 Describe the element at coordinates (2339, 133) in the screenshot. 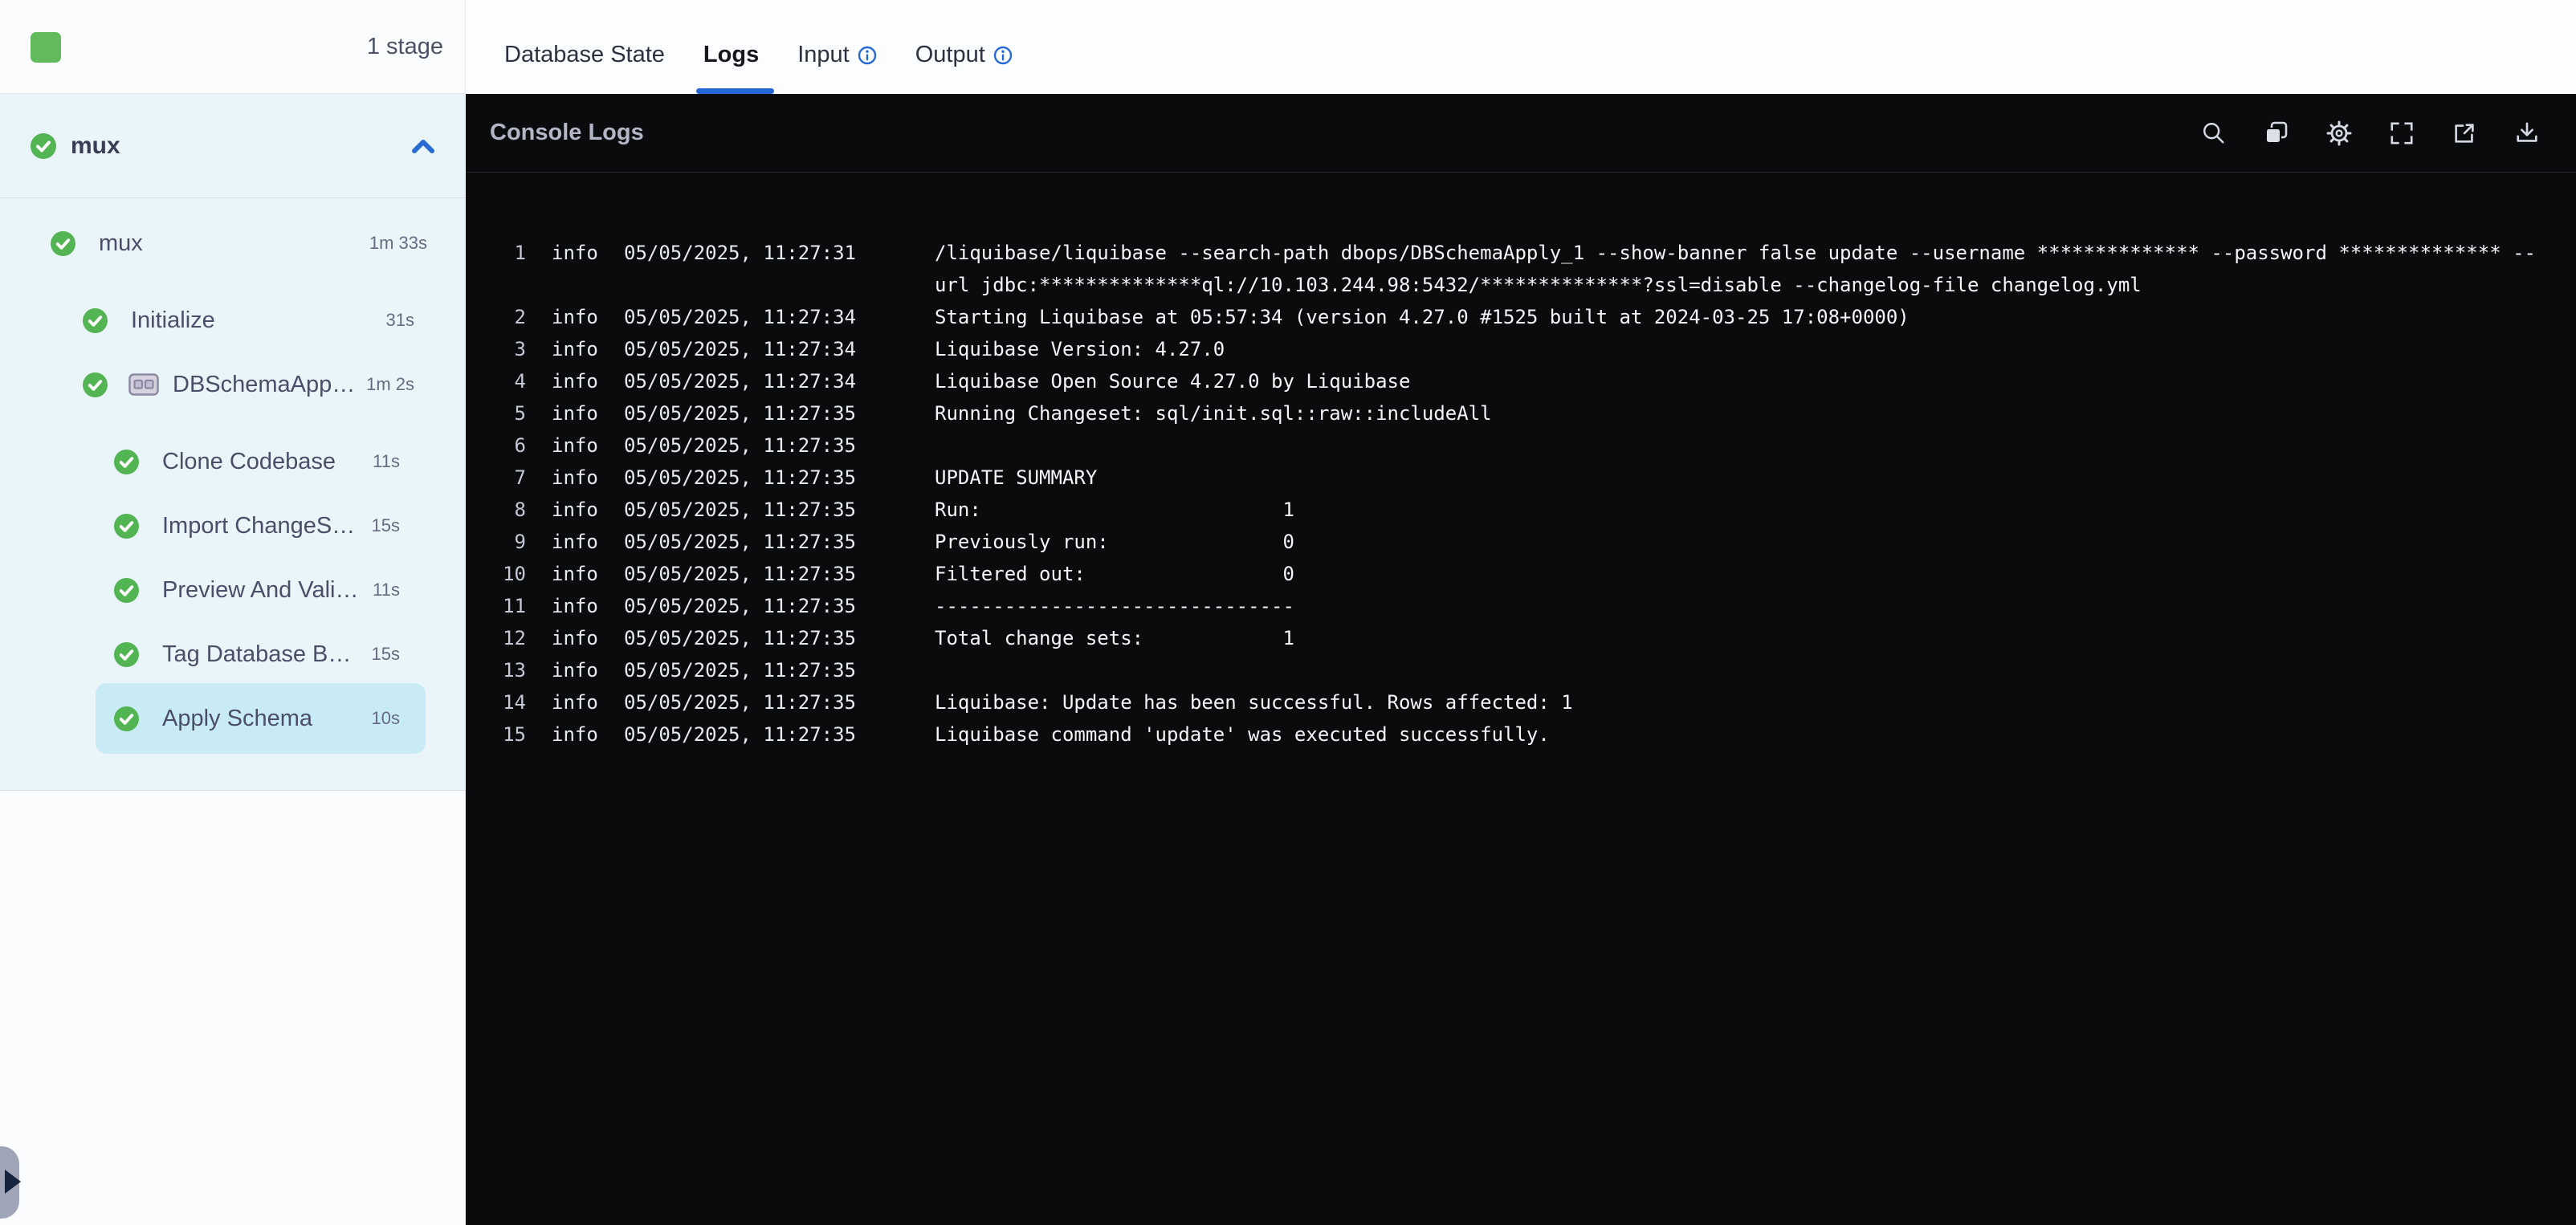

I see `settings-gear-icon` at that location.